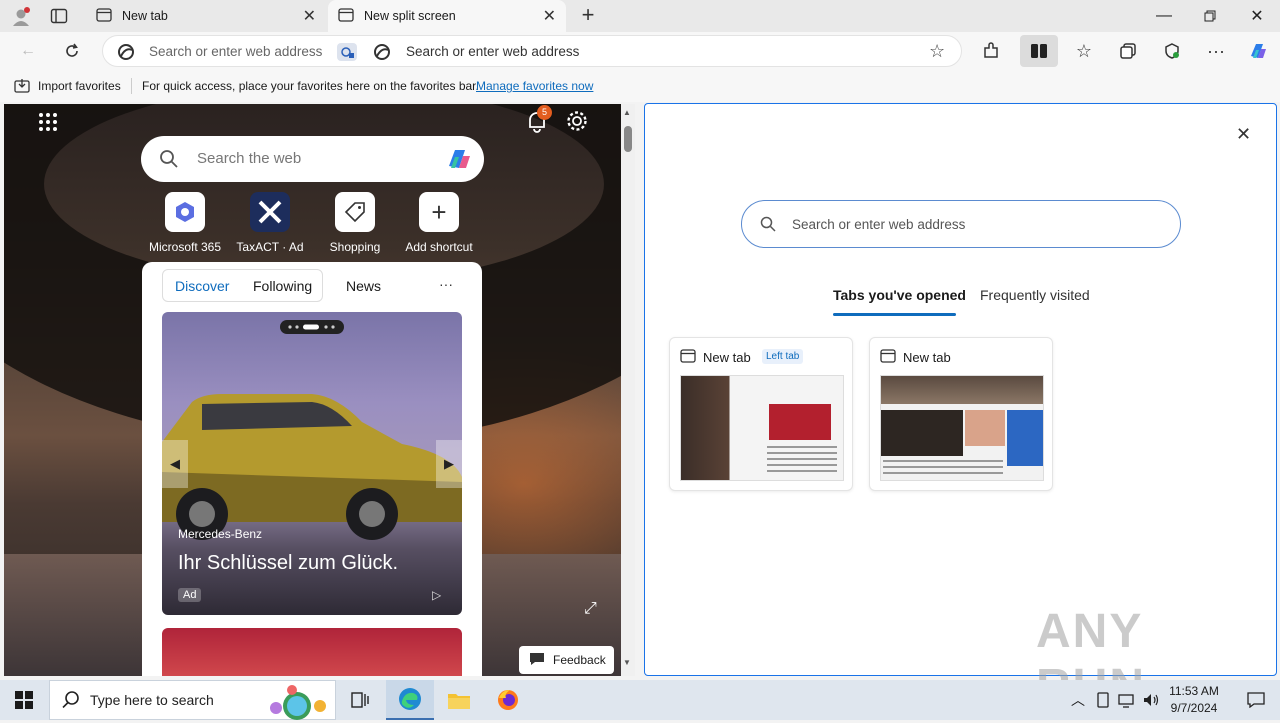  I want to click on shortcut-microsoft-365: Microsoft 365, so click(185, 223).